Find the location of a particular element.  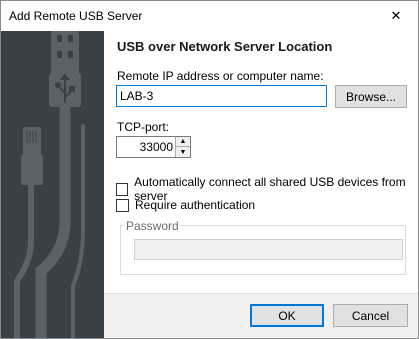

spin-buttons: ▲ ▼ is located at coordinates (182, 147).